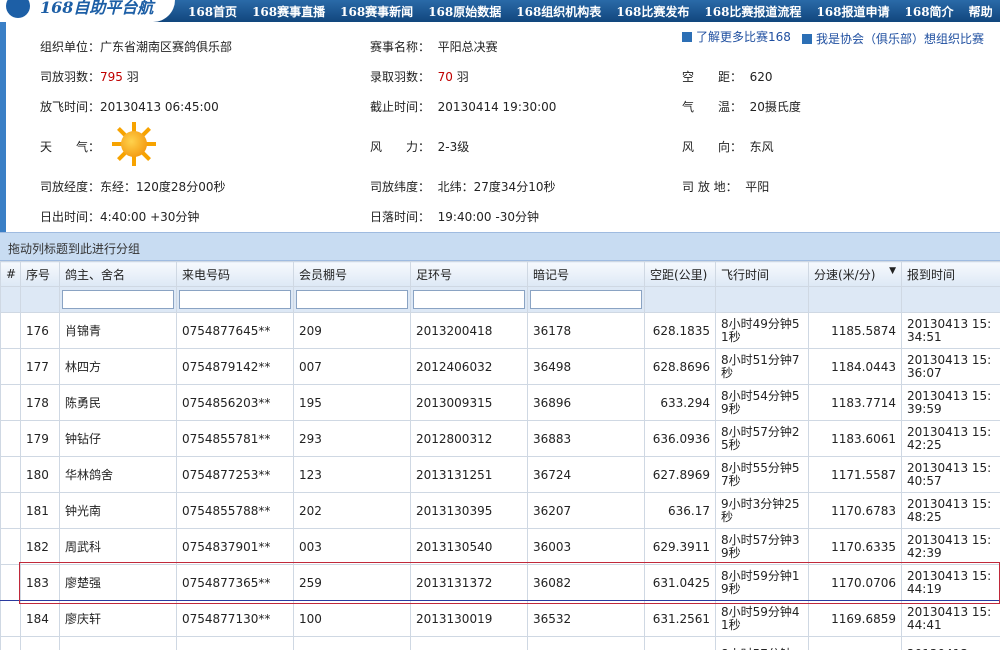  What do you see at coordinates (352, 618) in the screenshot?
I see `table-cell: 100` at bounding box center [352, 618].